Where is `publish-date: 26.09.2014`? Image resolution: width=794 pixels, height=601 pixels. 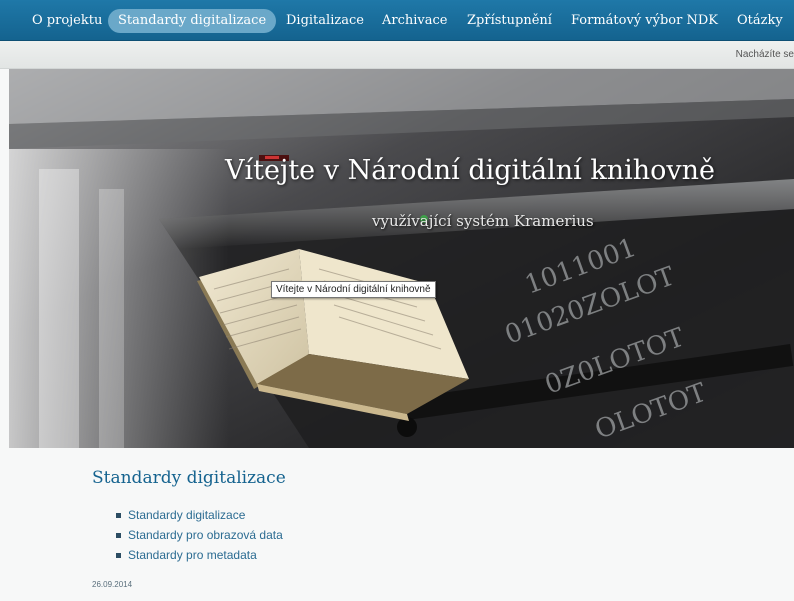
publish-date: 26.09.2014 is located at coordinates (112, 584).